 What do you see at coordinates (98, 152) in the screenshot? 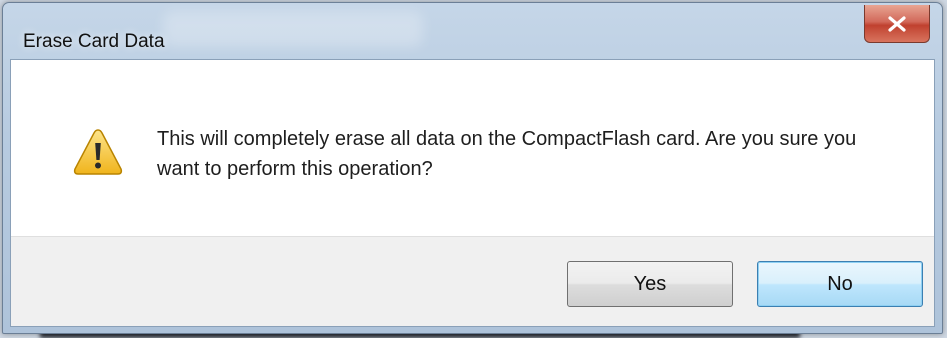
I see `warning-icon` at bounding box center [98, 152].